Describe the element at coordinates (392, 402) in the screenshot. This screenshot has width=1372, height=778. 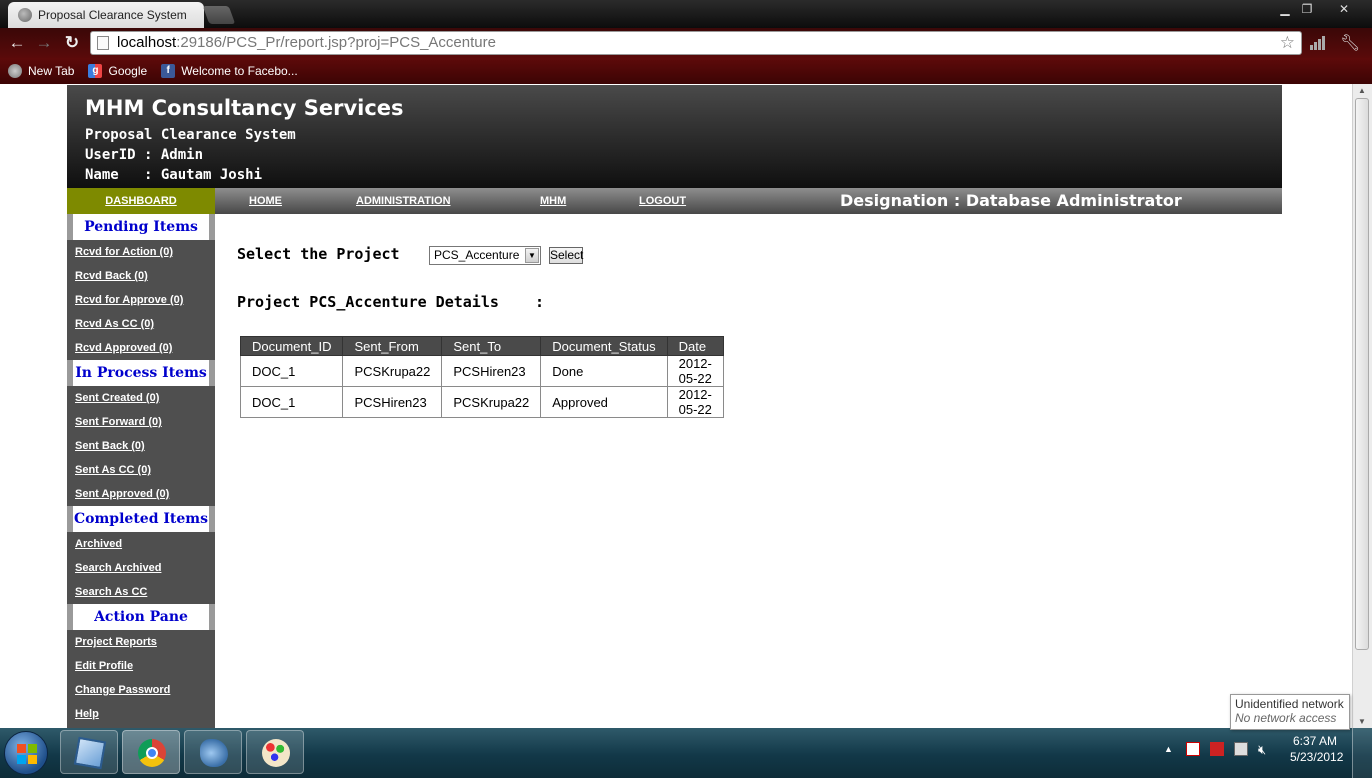
I see `cell-sent-from: PCSHiren23` at that location.